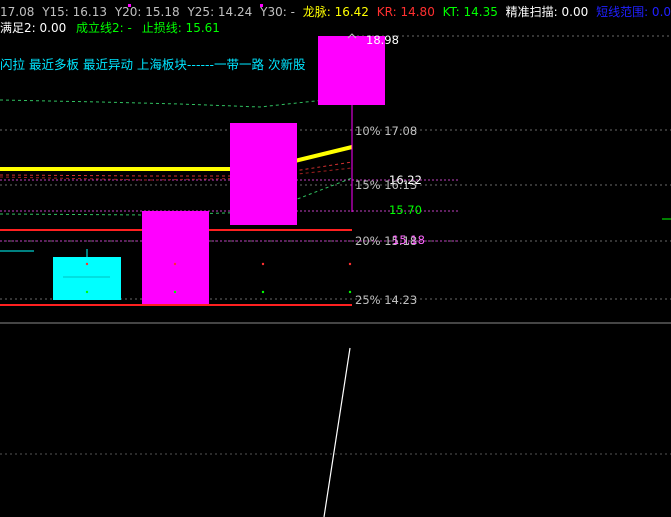 The height and width of the screenshot is (517, 671). What do you see at coordinates (176, 158) in the screenshot?
I see `yellow-ma-line` at bounding box center [176, 158].